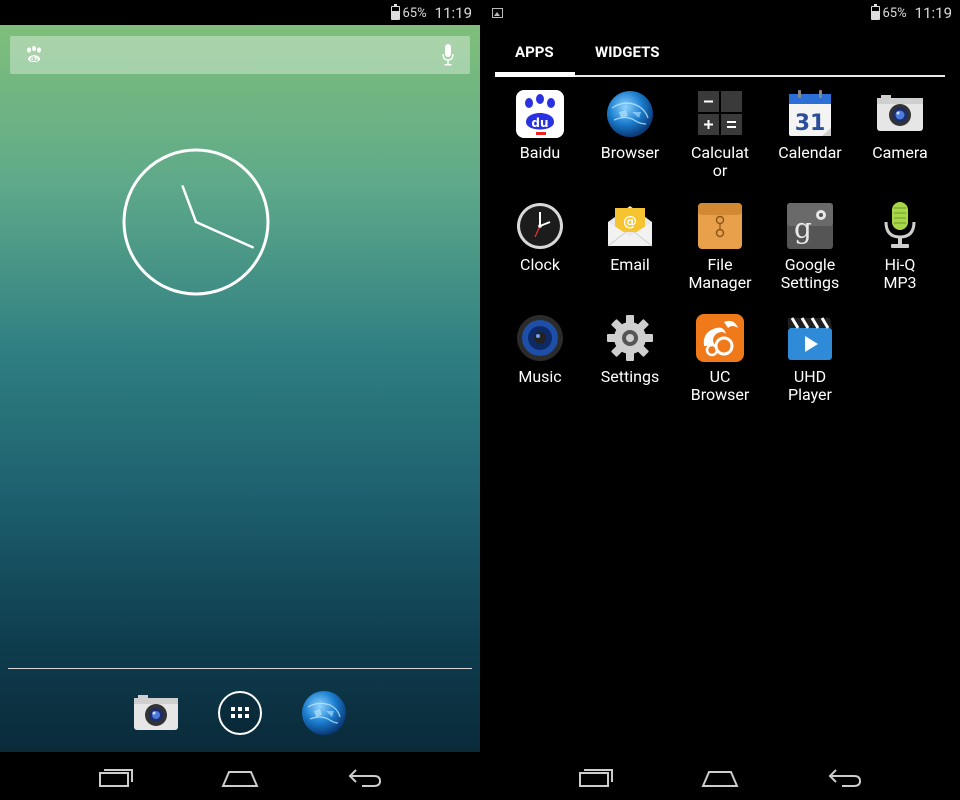  I want to click on drawer-tabs: APPS WIDGETS, so click(720, 51).